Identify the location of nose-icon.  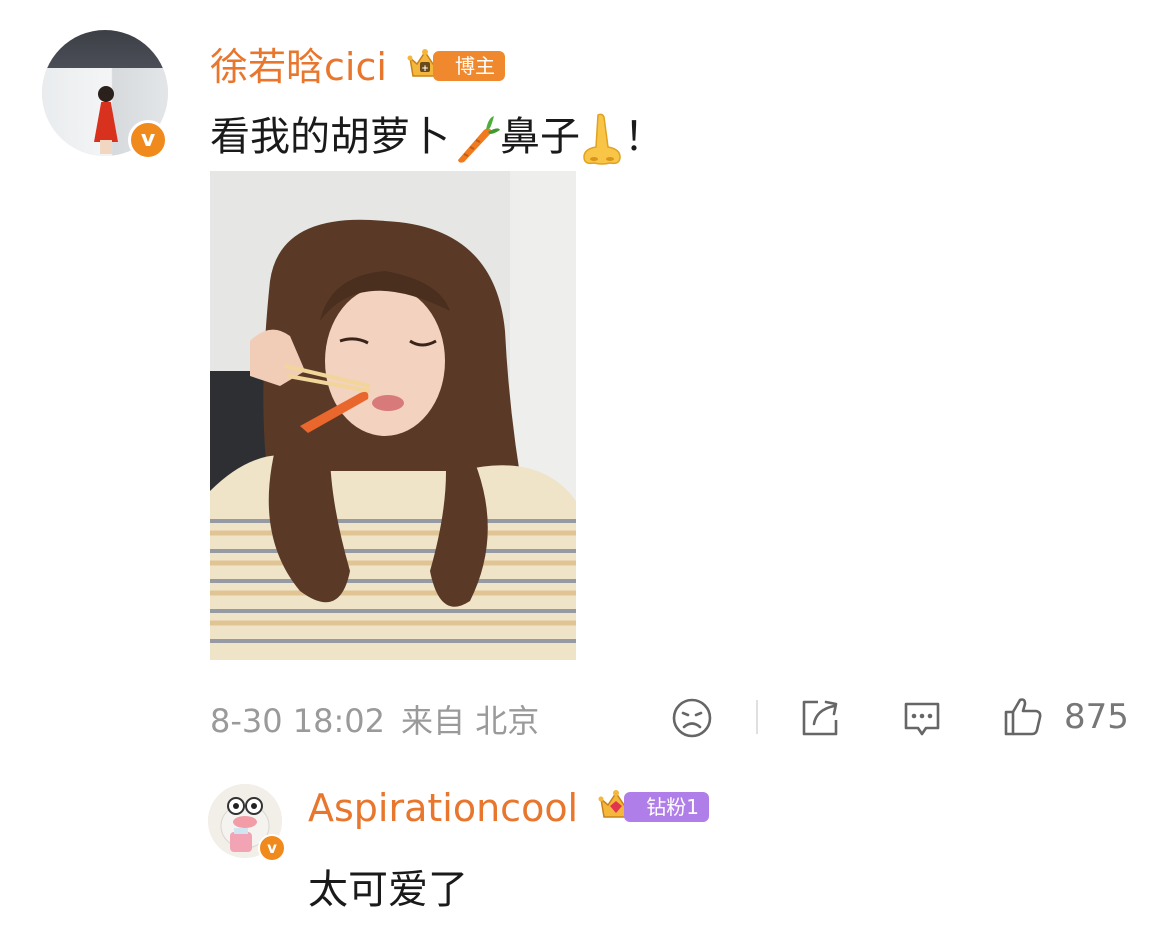
(602, 139).